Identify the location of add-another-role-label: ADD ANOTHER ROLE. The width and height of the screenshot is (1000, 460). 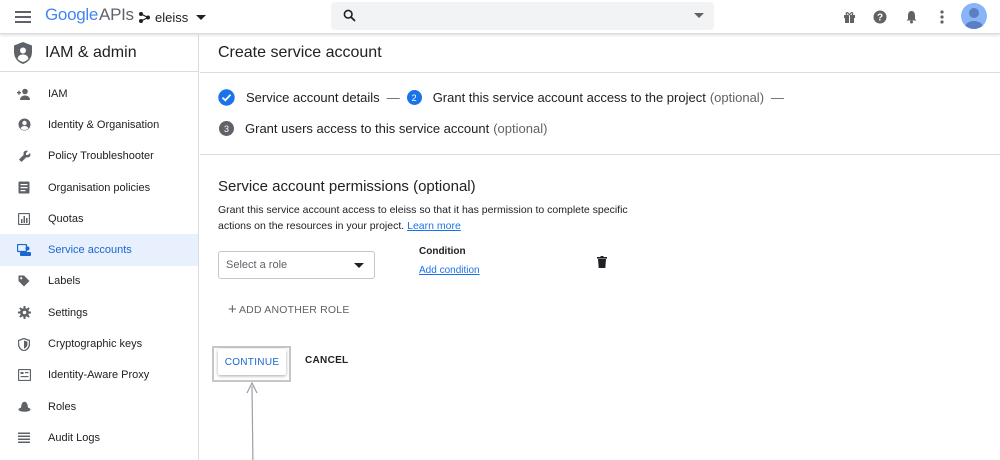
(294, 309).